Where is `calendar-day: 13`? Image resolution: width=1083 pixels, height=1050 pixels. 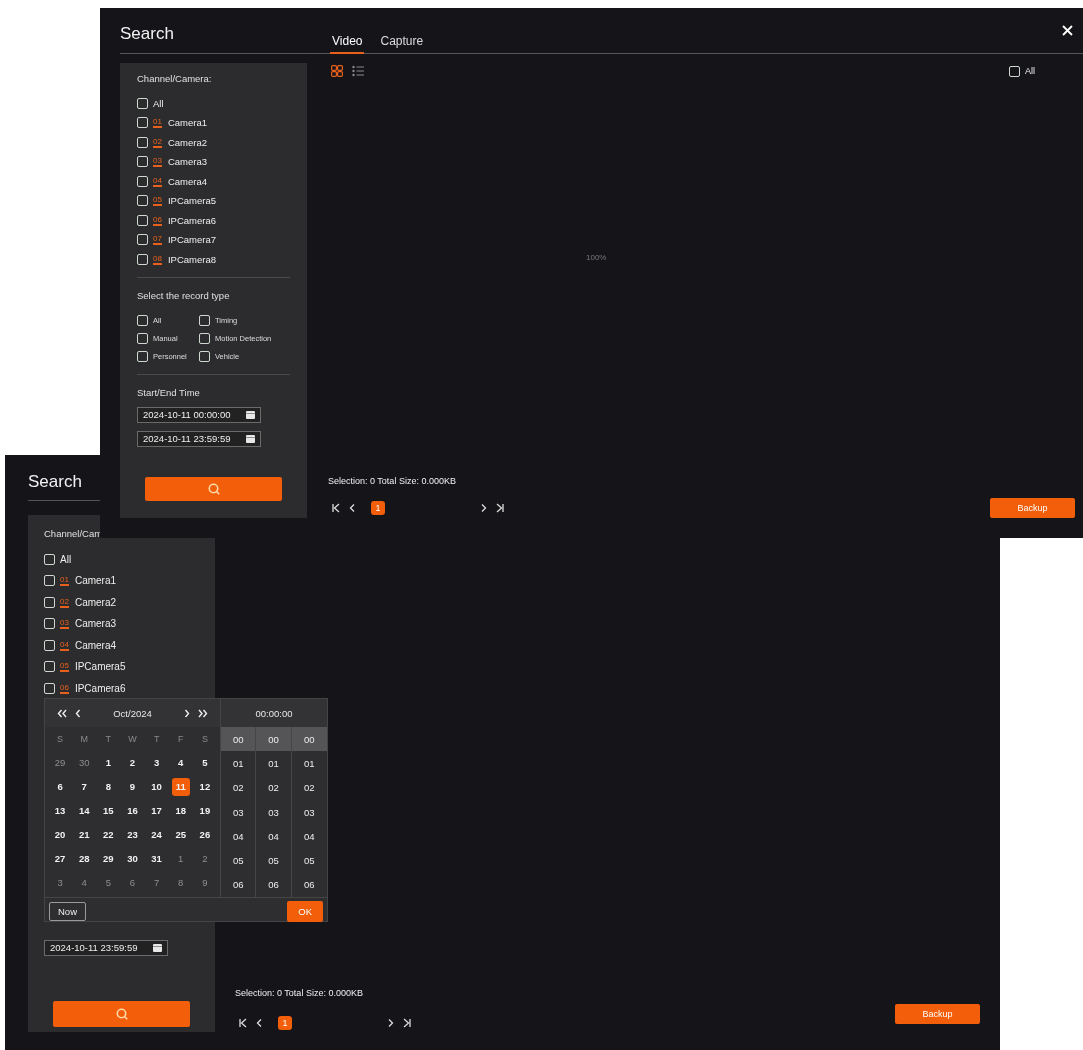
calendar-day: 13 is located at coordinates (60, 811).